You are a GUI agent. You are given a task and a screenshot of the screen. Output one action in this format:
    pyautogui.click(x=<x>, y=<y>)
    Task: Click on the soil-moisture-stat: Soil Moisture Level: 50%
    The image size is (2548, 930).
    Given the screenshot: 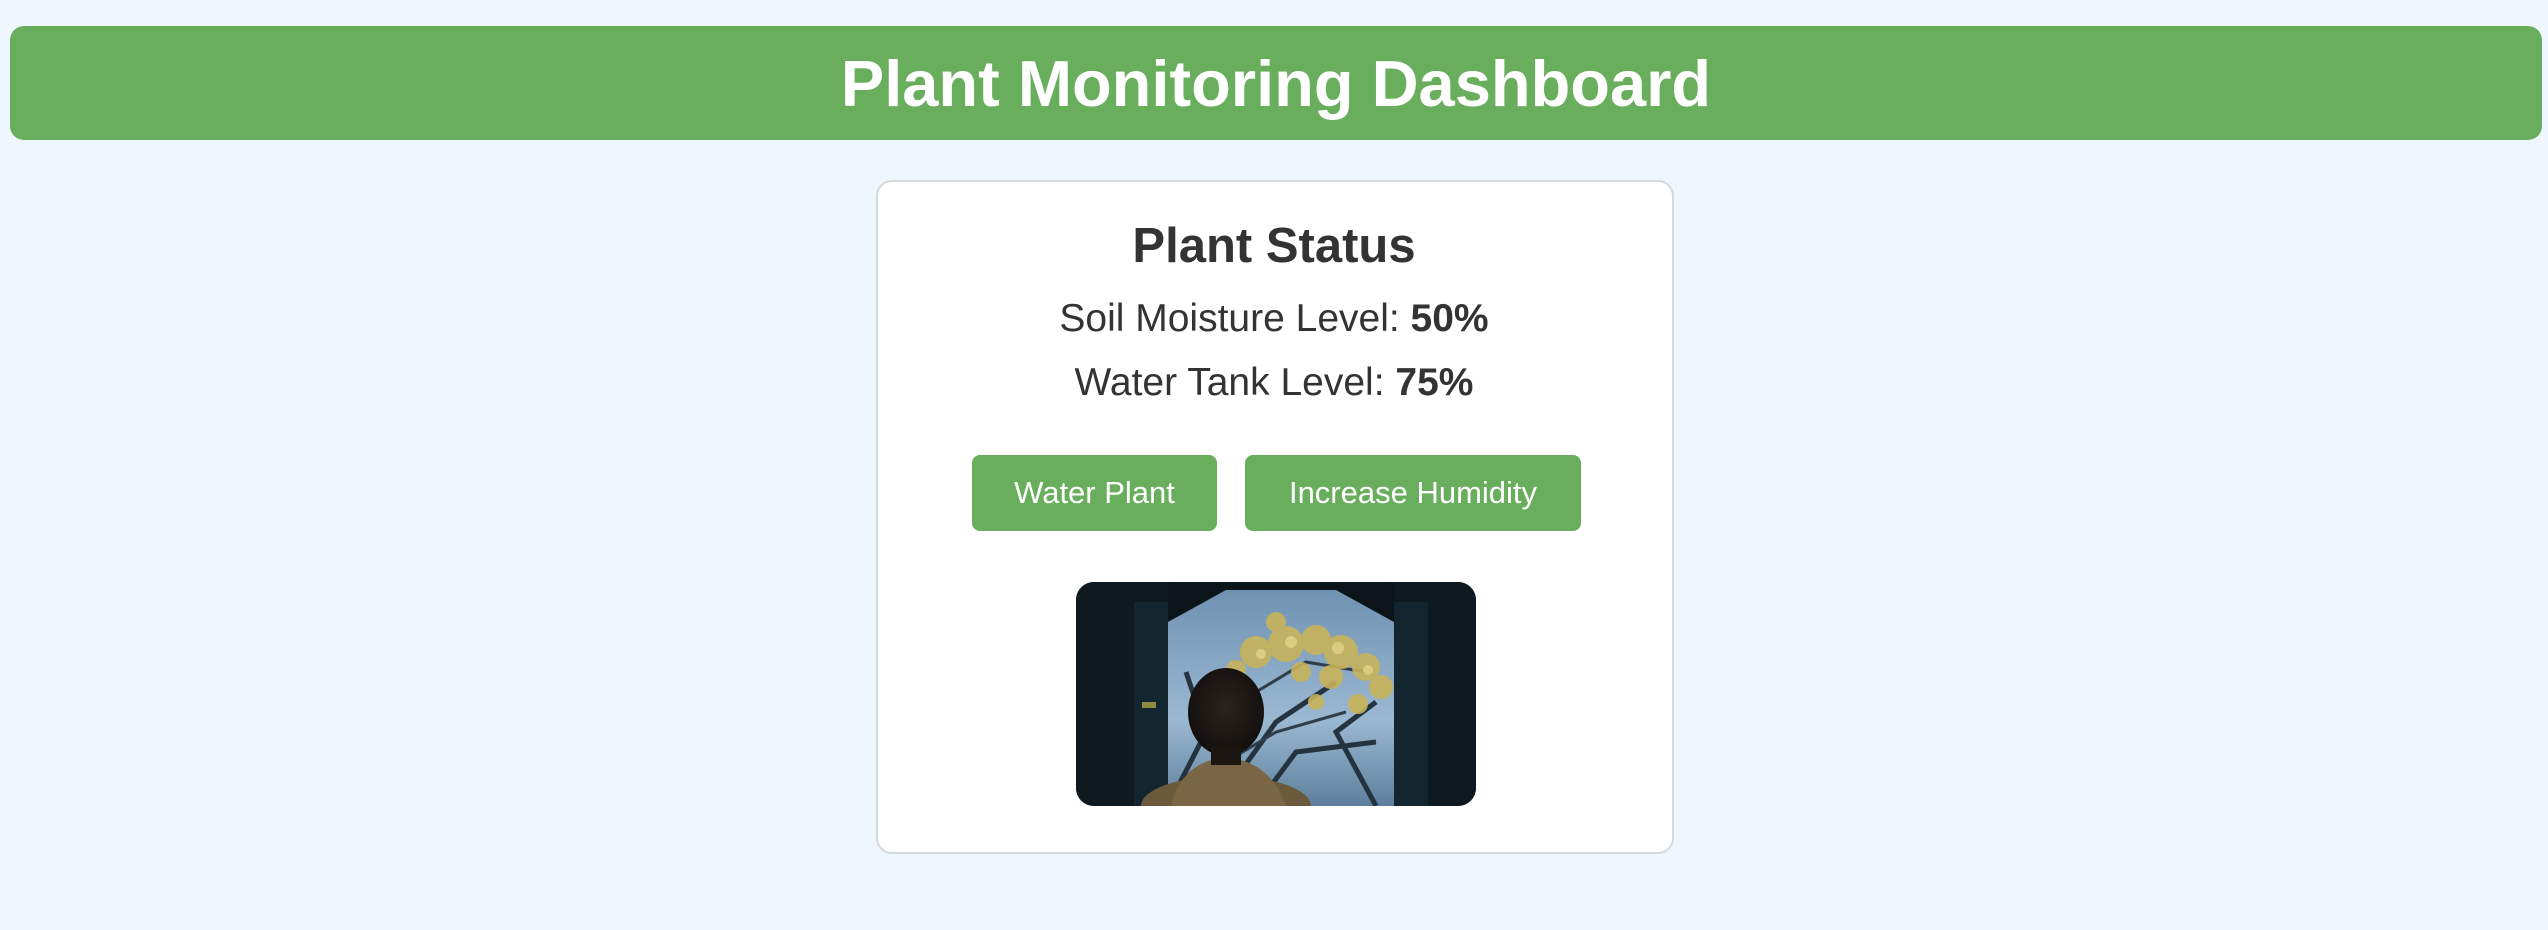 What is the action you would take?
    pyautogui.click(x=1274, y=318)
    